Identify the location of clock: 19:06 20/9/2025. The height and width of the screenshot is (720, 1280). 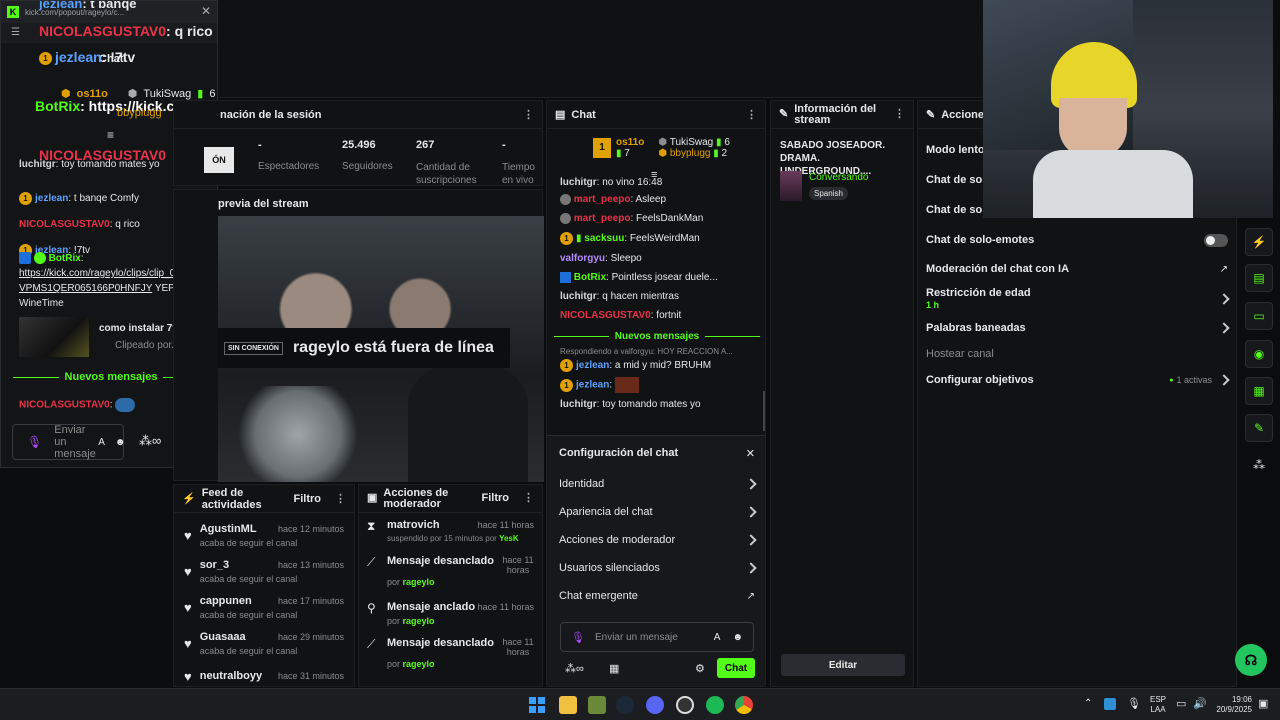
(1232, 705).